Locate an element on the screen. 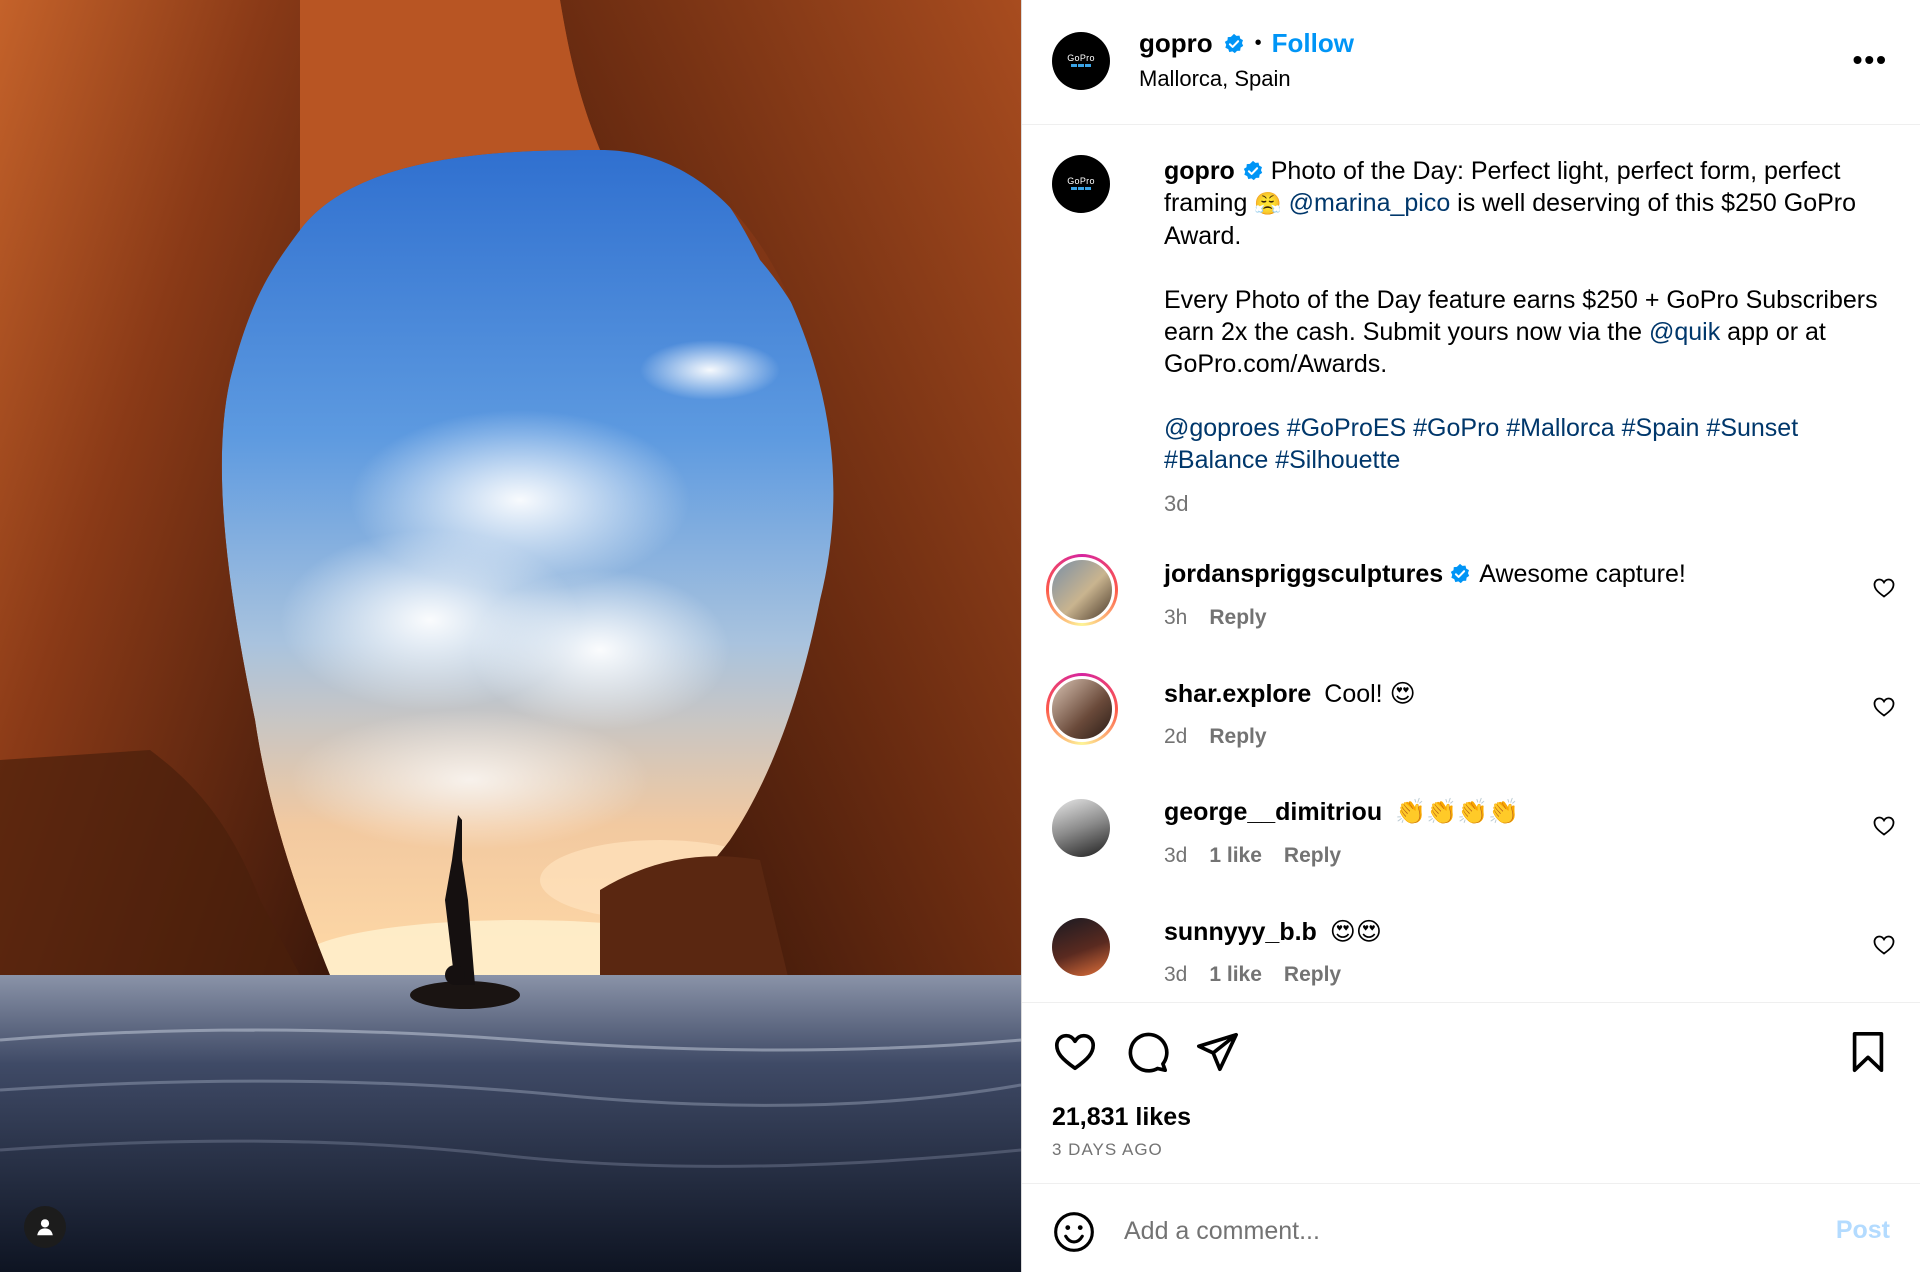  caption-author-avatar: GoPro is located at coordinates (1081, 184).